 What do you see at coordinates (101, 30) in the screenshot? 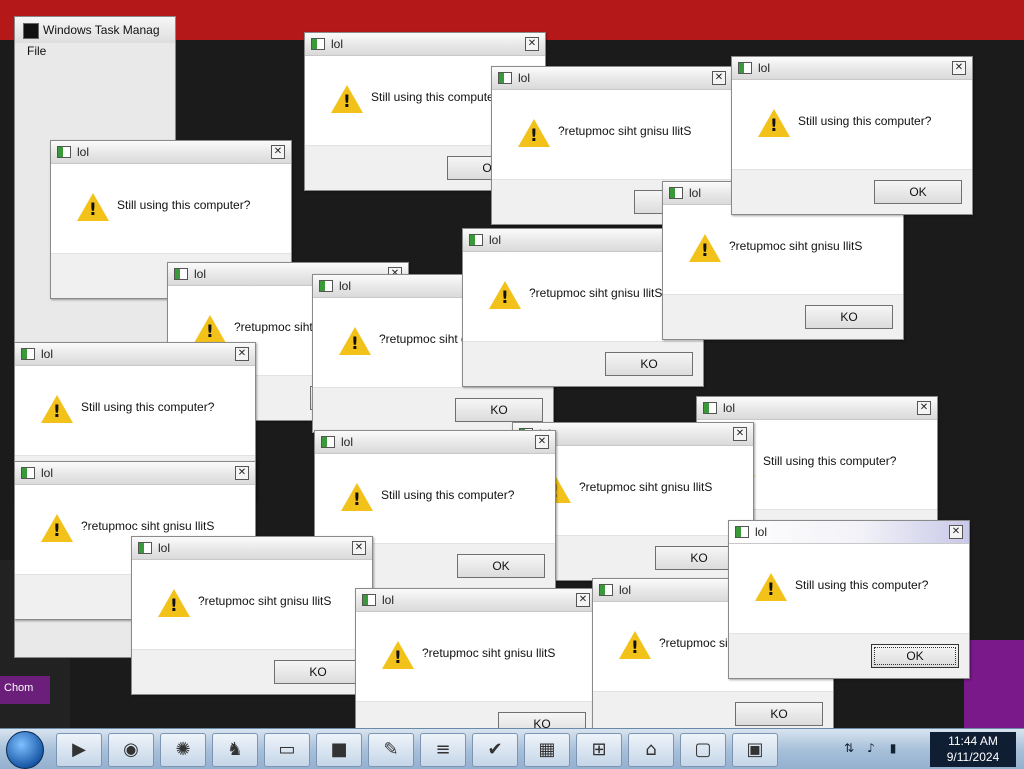
I see `task-manager-title: Windows Task Manag` at bounding box center [101, 30].